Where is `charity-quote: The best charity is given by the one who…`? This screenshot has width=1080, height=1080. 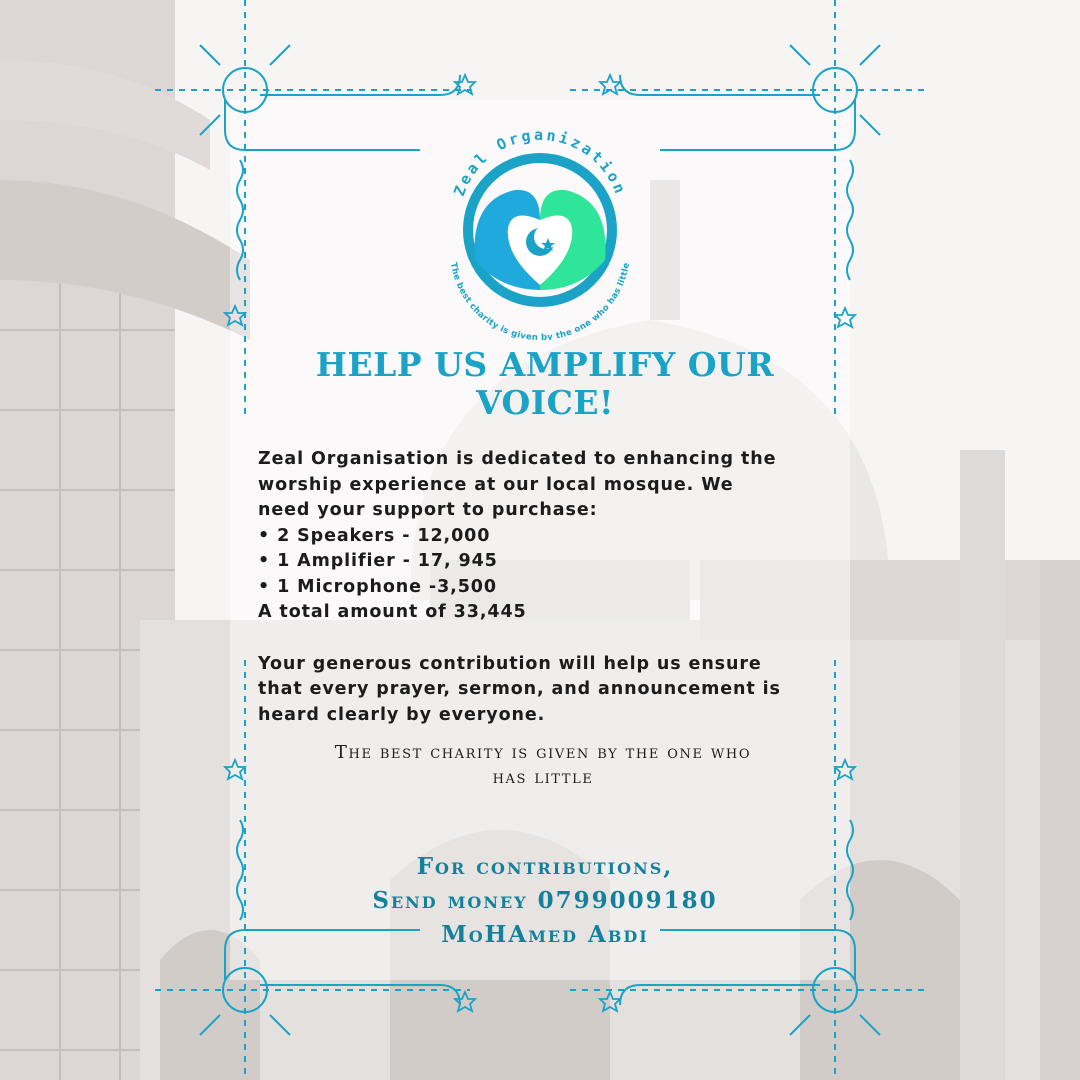
charity-quote: The best charity is given by the one who… is located at coordinates (543, 765).